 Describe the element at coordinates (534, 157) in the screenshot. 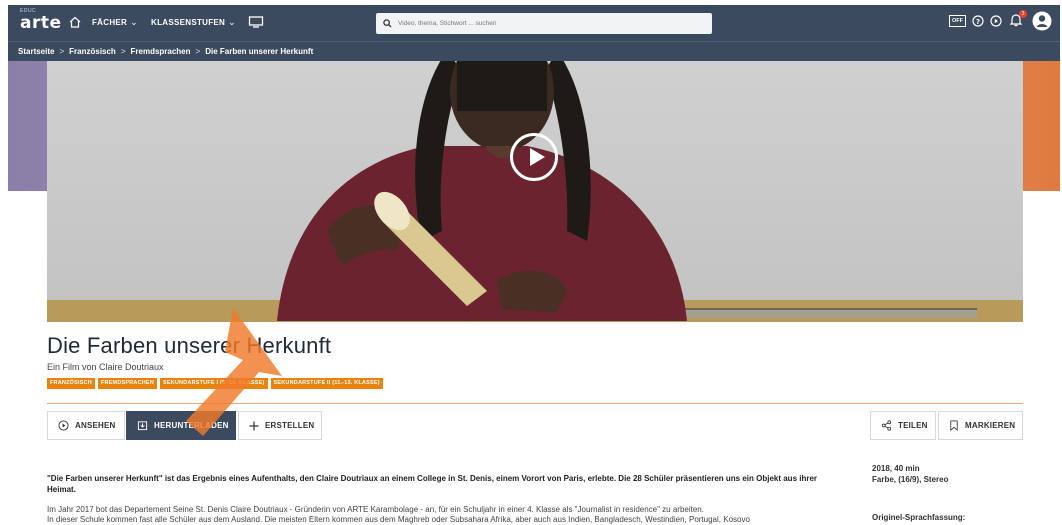

I see `play-video-button` at that location.